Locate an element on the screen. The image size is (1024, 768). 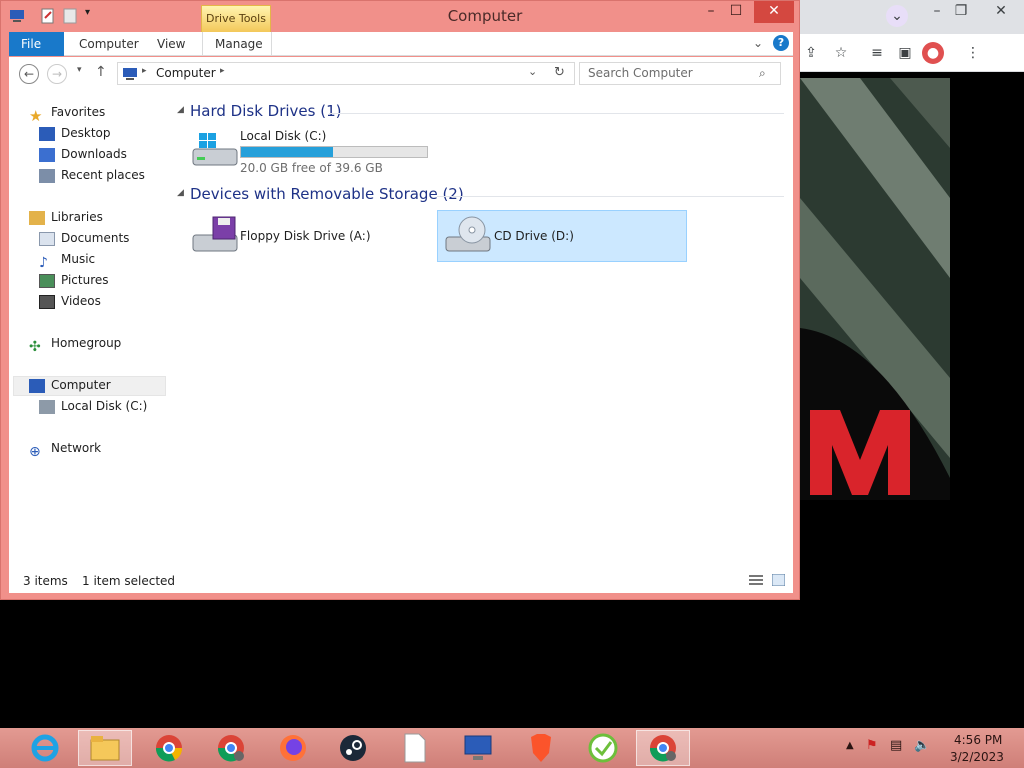
share-icon: ⇪ is located at coordinates (811, 53).